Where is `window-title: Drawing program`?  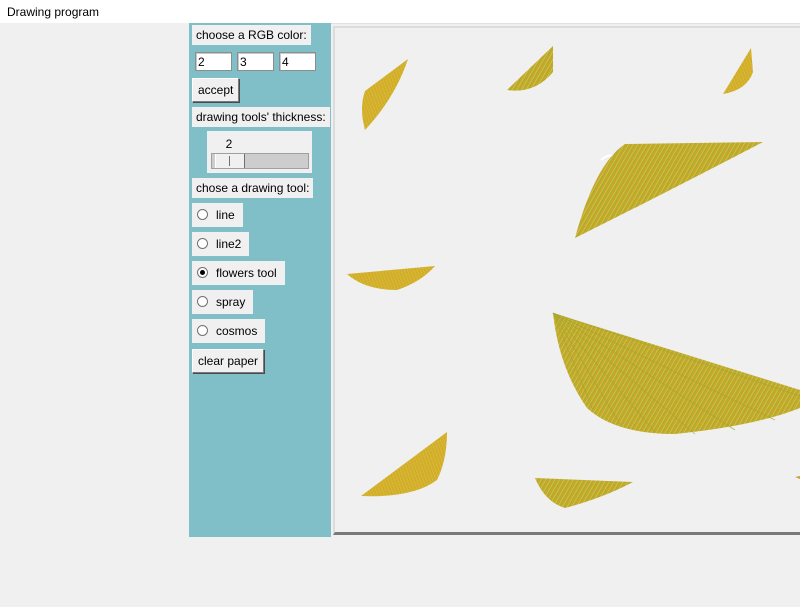
window-title: Drawing program is located at coordinates (53, 12).